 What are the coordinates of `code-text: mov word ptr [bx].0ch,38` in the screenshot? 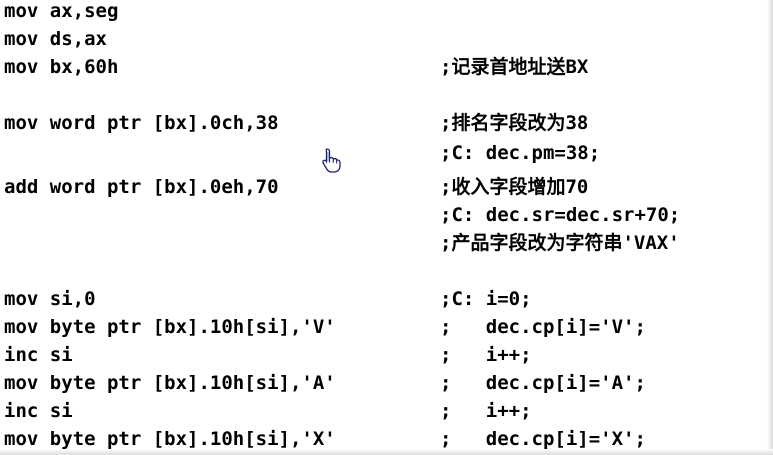 It's located at (141, 123).